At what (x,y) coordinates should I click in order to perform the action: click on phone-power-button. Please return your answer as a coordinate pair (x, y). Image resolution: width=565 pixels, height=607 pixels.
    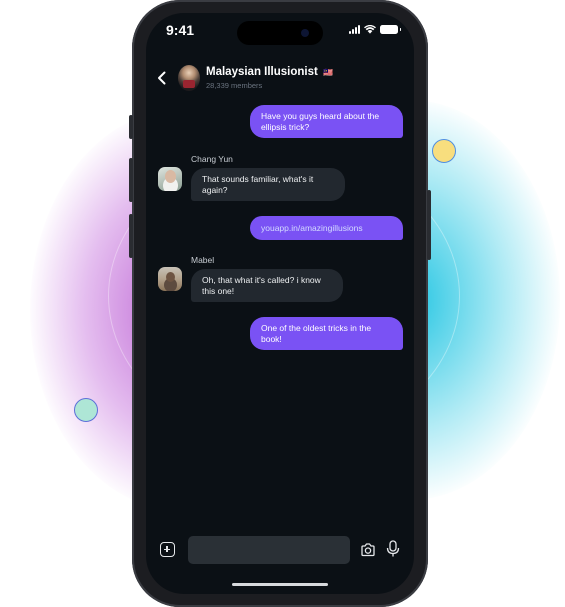
    Looking at the image, I should click on (429, 225).